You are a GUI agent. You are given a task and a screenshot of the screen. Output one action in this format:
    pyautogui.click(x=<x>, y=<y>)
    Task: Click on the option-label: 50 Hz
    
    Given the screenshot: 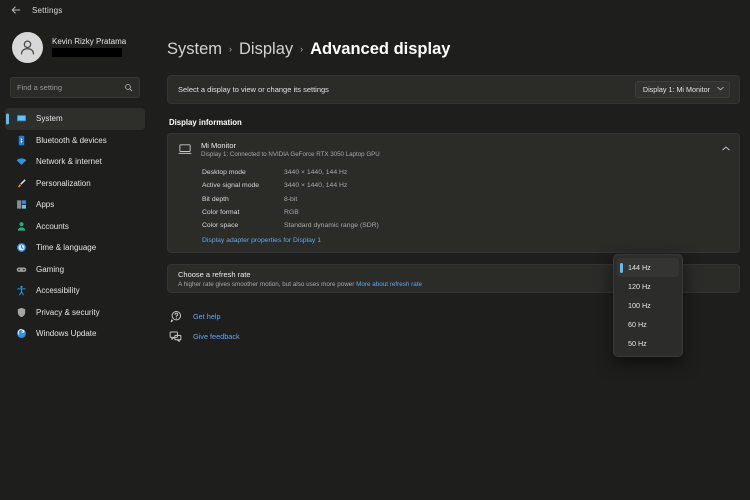 What is the action you would take?
    pyautogui.click(x=637, y=343)
    